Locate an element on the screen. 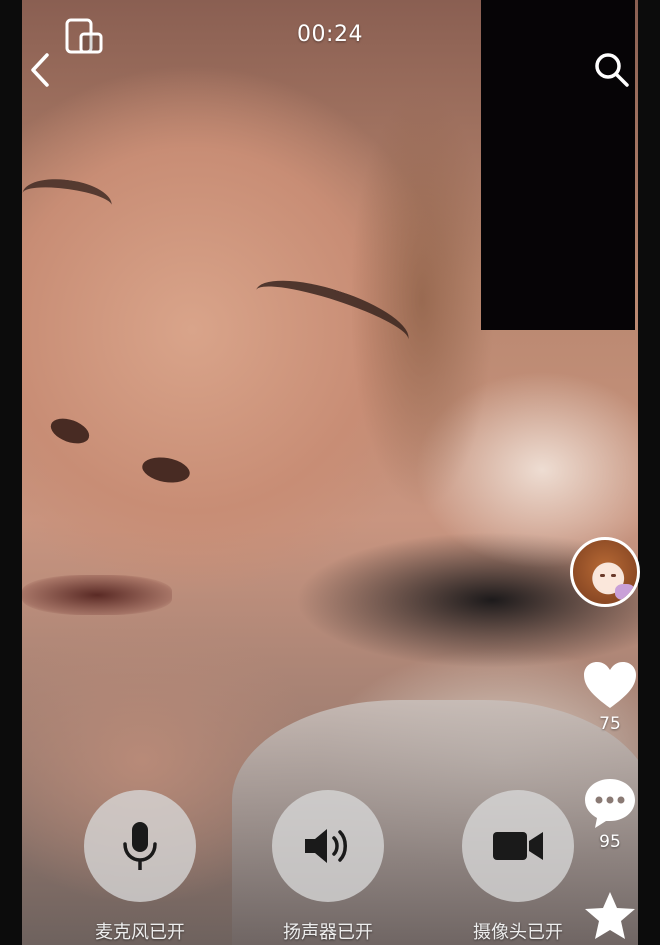 This screenshot has width=660, height=945. like-count: 75 is located at coordinates (610, 724).